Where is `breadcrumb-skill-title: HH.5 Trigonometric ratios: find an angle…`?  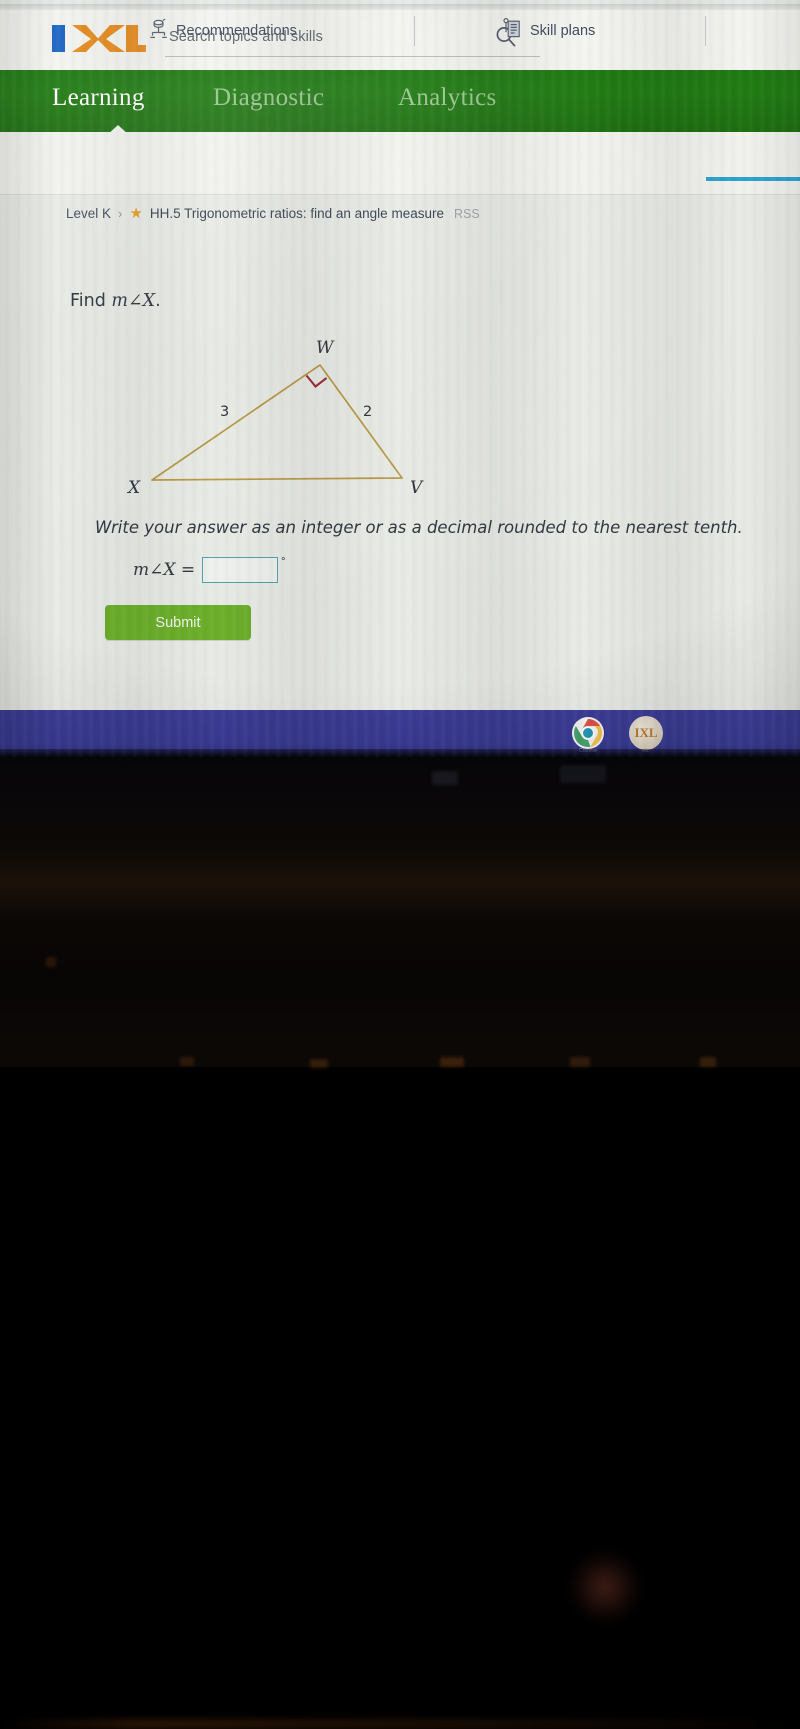
breadcrumb-skill-title: HH.5 Trigonometric ratios: find an angle… is located at coordinates (296, 213).